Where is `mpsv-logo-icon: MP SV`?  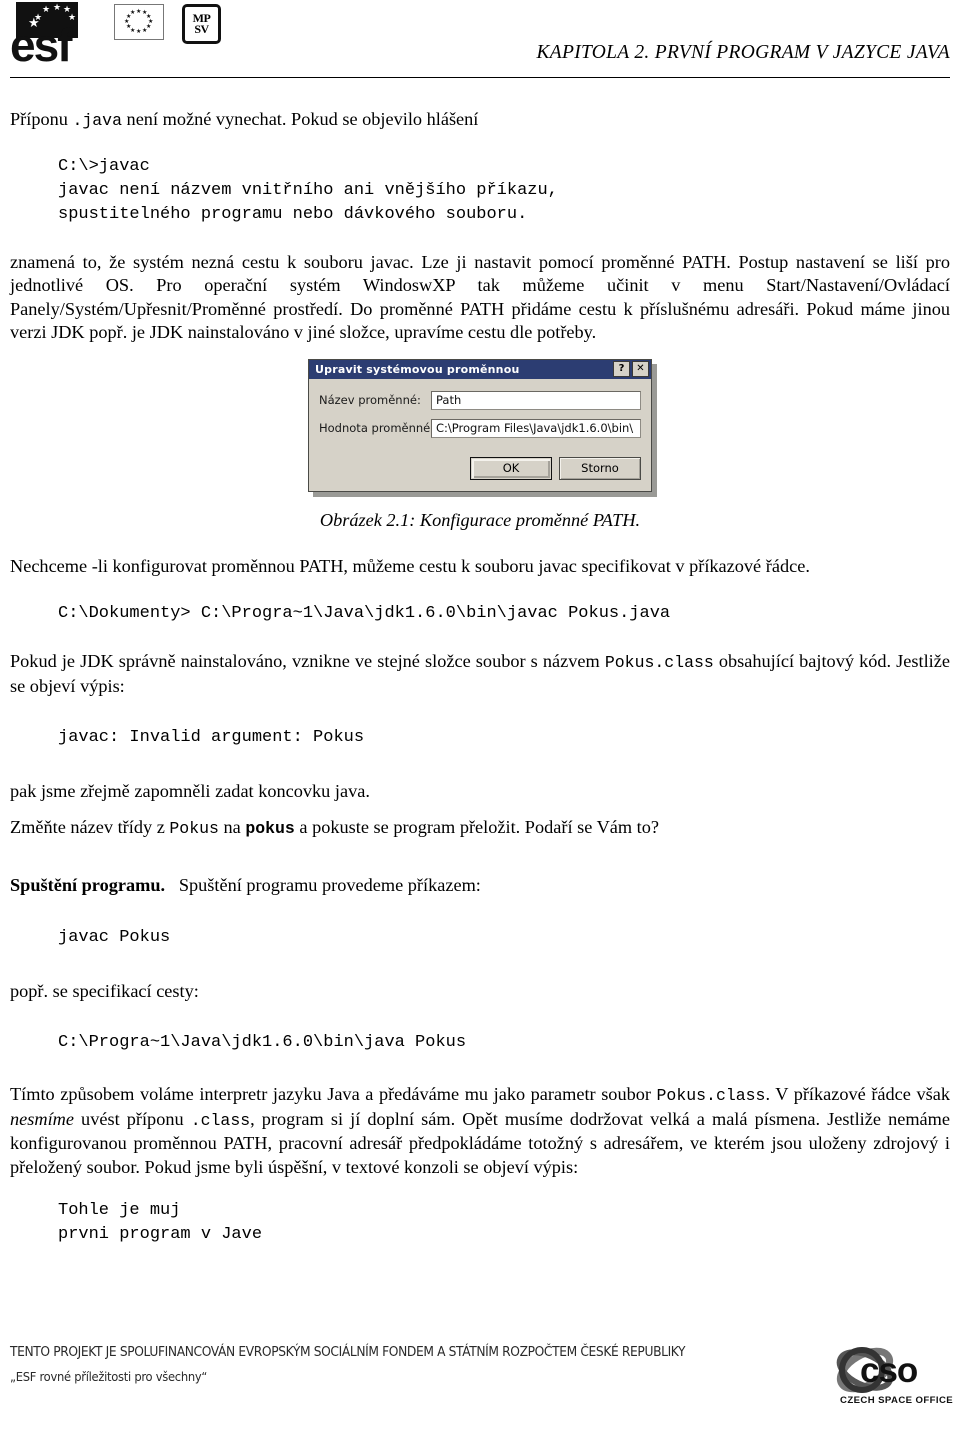
mpsv-logo-icon: MP SV is located at coordinates (201, 24).